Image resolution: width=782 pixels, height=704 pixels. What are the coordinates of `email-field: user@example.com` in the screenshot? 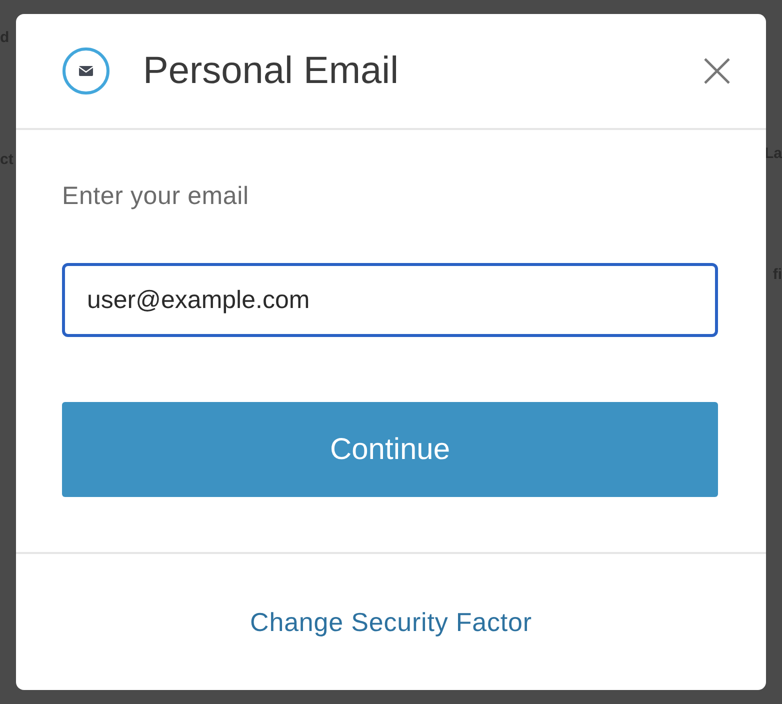 It's located at (390, 300).